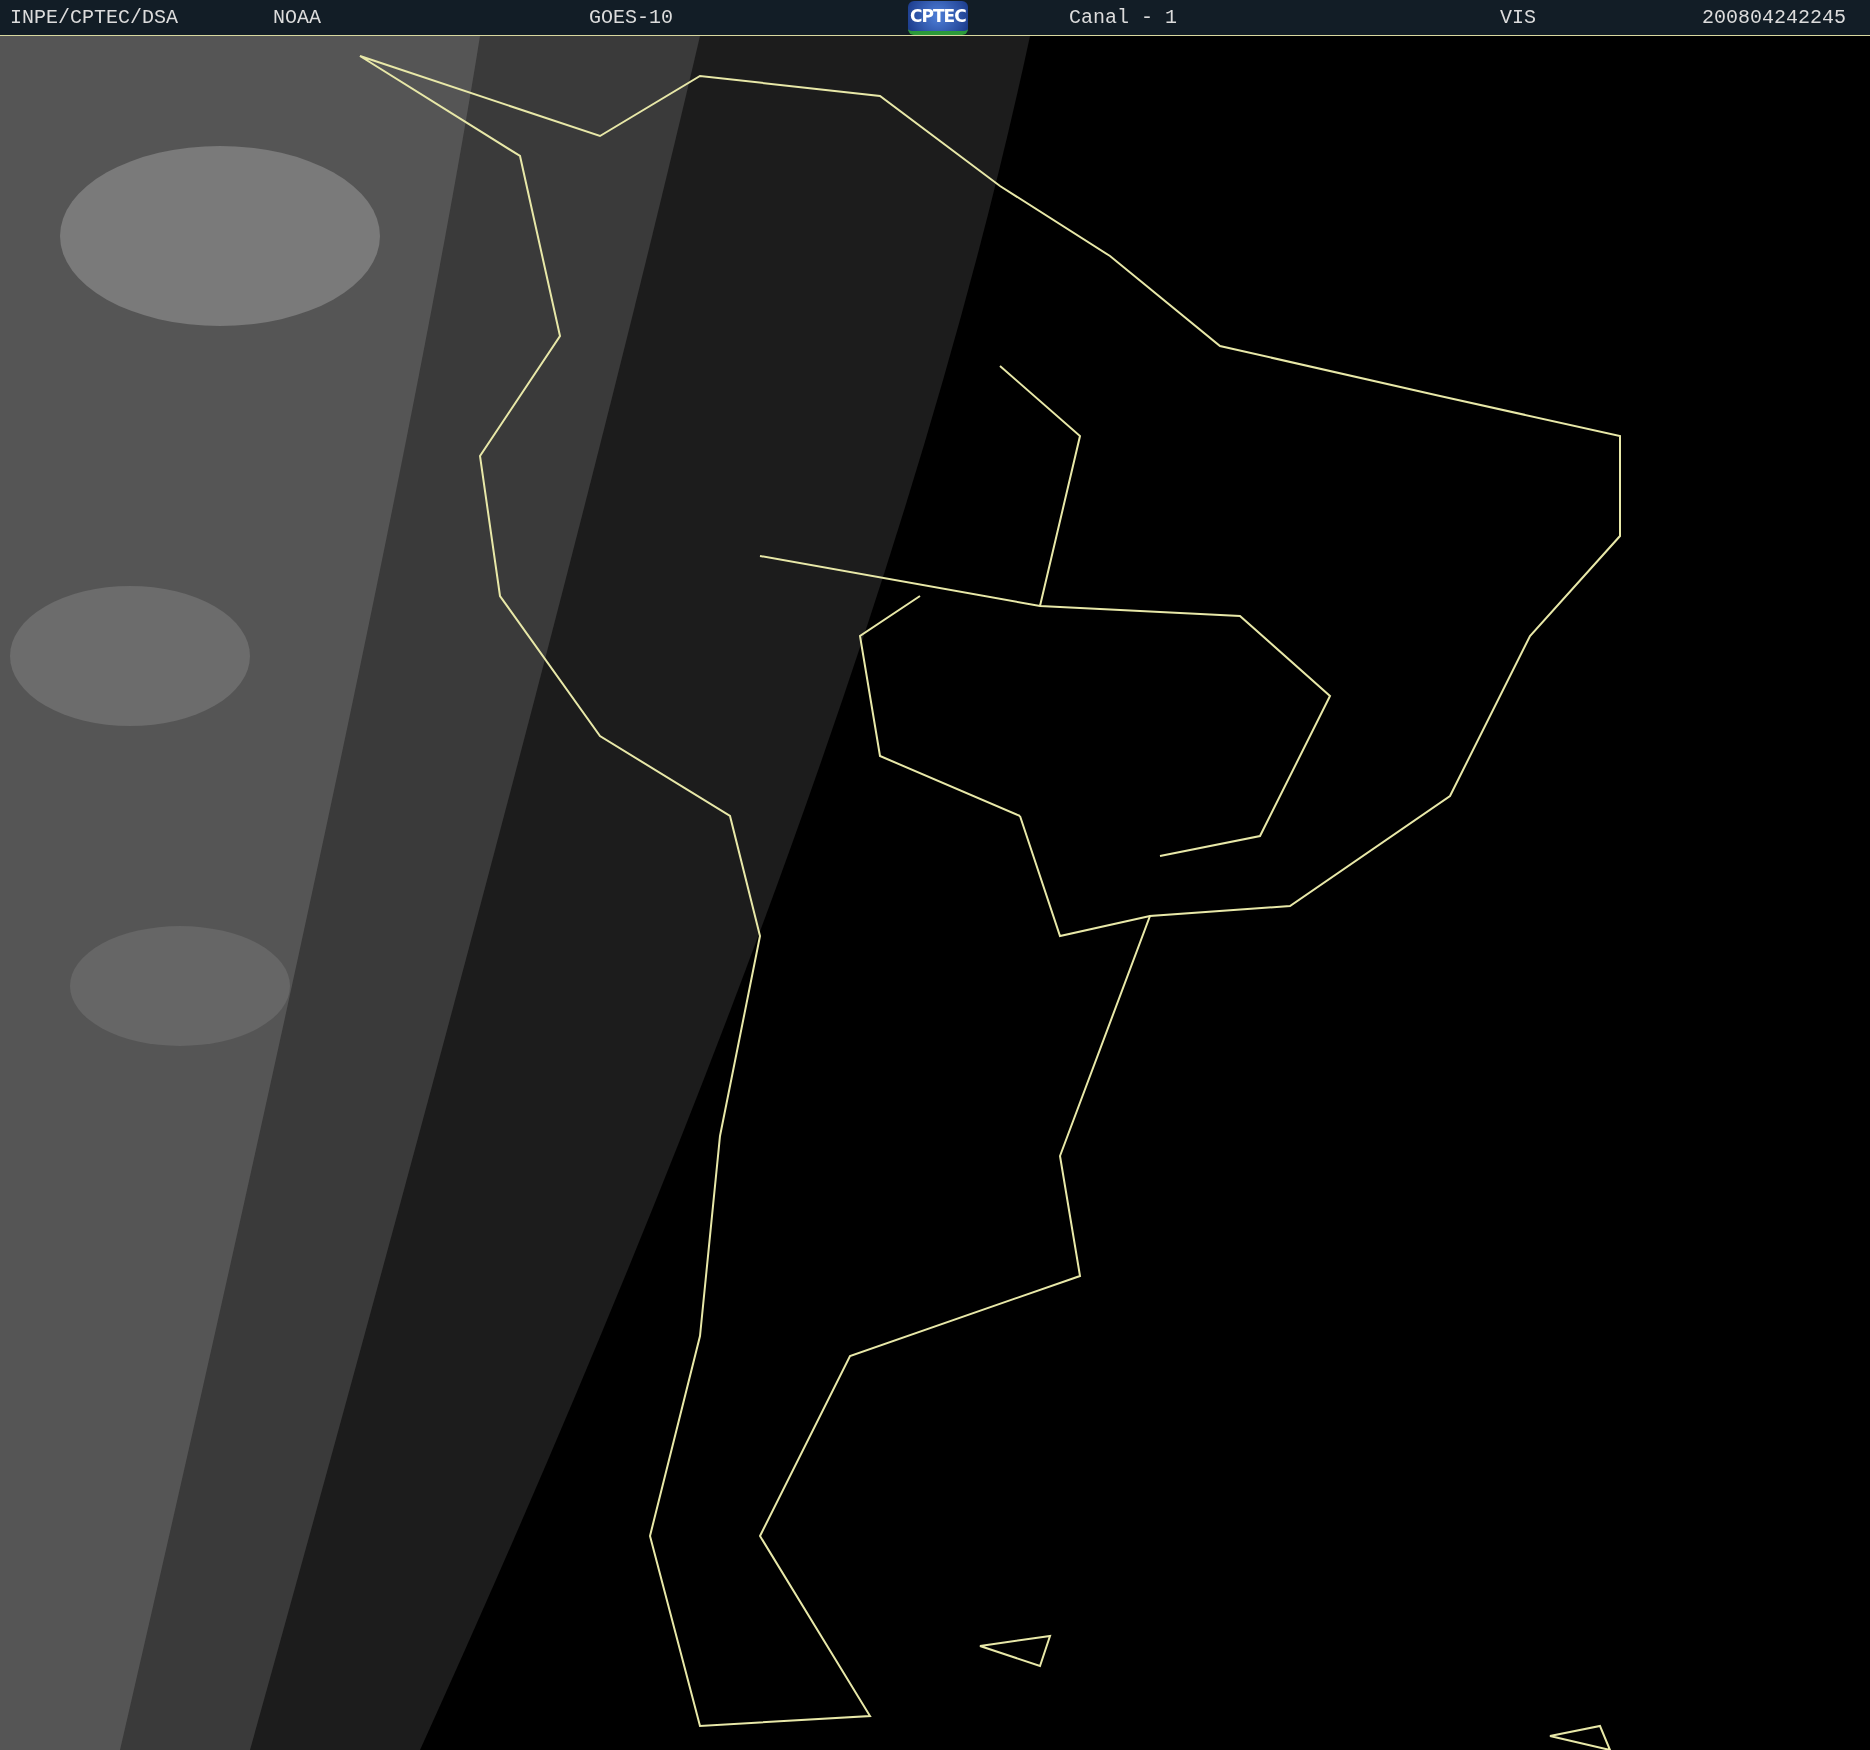 The height and width of the screenshot is (1750, 1870). I want to click on header-label: NOAA, so click(297, 17).